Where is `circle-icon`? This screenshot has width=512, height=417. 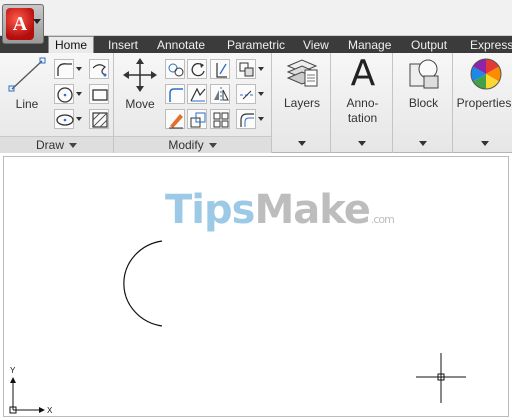
circle-icon is located at coordinates (65, 95).